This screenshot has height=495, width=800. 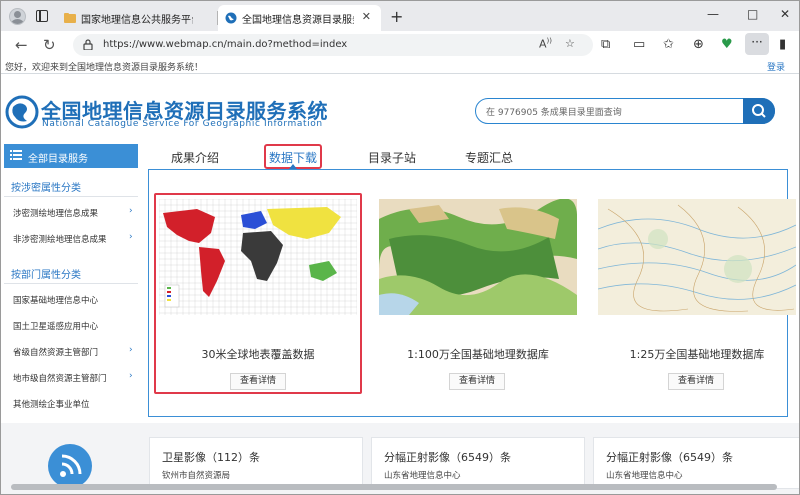 I want to click on maximize-icon: □, so click(x=752, y=14).